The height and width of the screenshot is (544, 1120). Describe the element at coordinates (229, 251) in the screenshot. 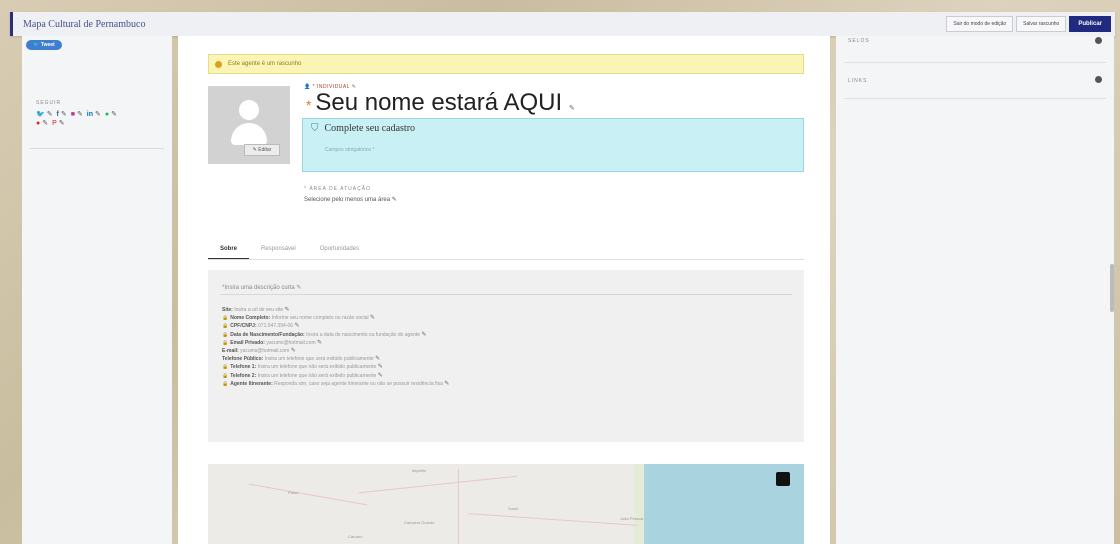

I see `tab-sobre: Sobre` at that location.